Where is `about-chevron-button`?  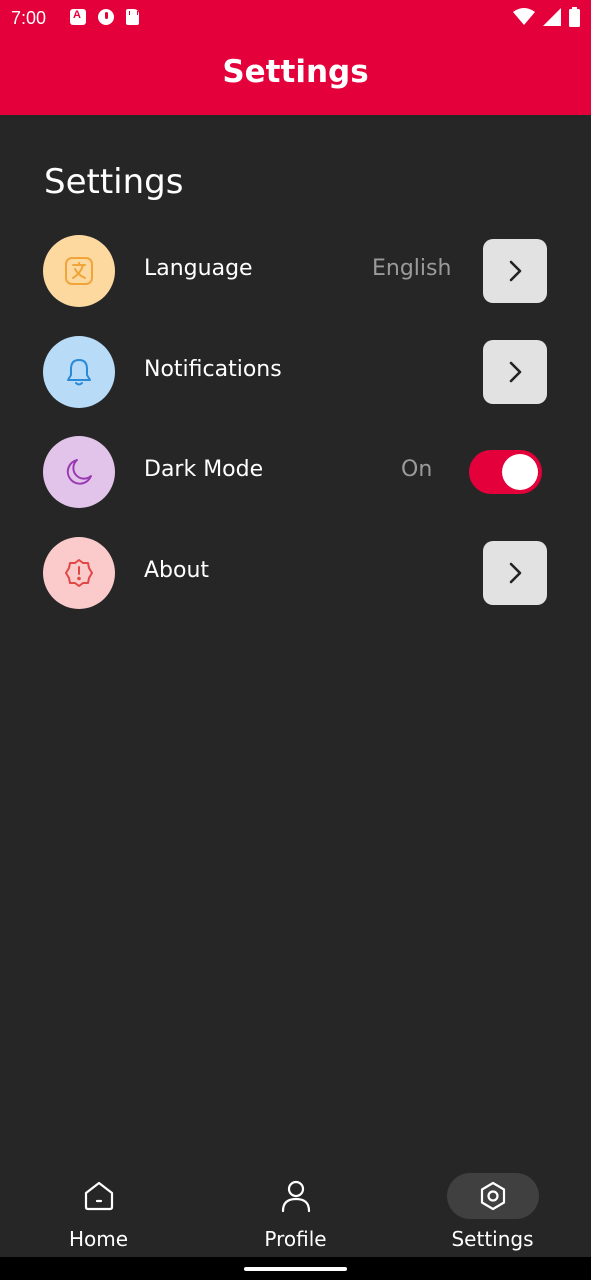 about-chevron-button is located at coordinates (515, 573).